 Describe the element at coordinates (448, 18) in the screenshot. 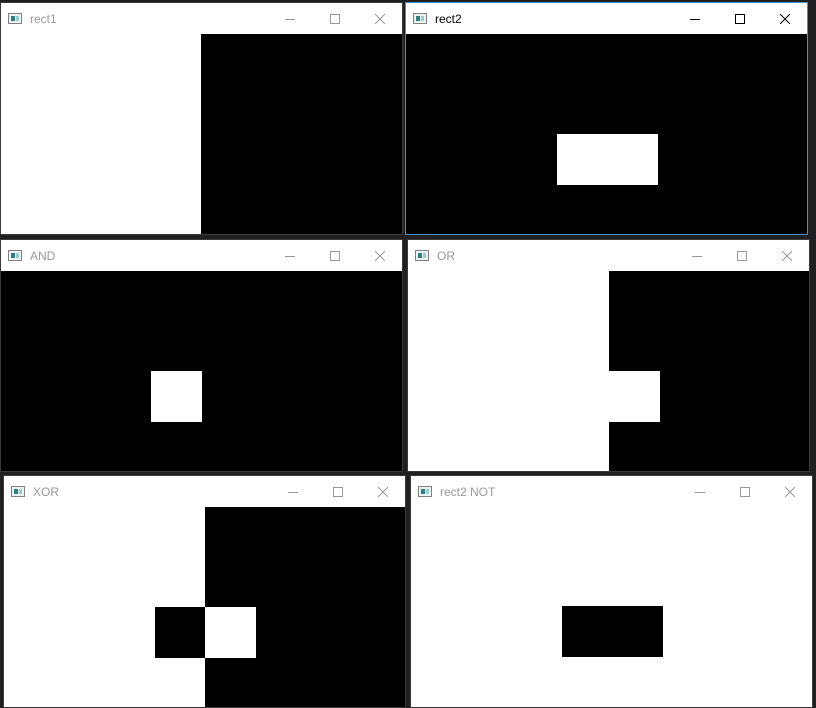

I see `window-title: rect2` at that location.